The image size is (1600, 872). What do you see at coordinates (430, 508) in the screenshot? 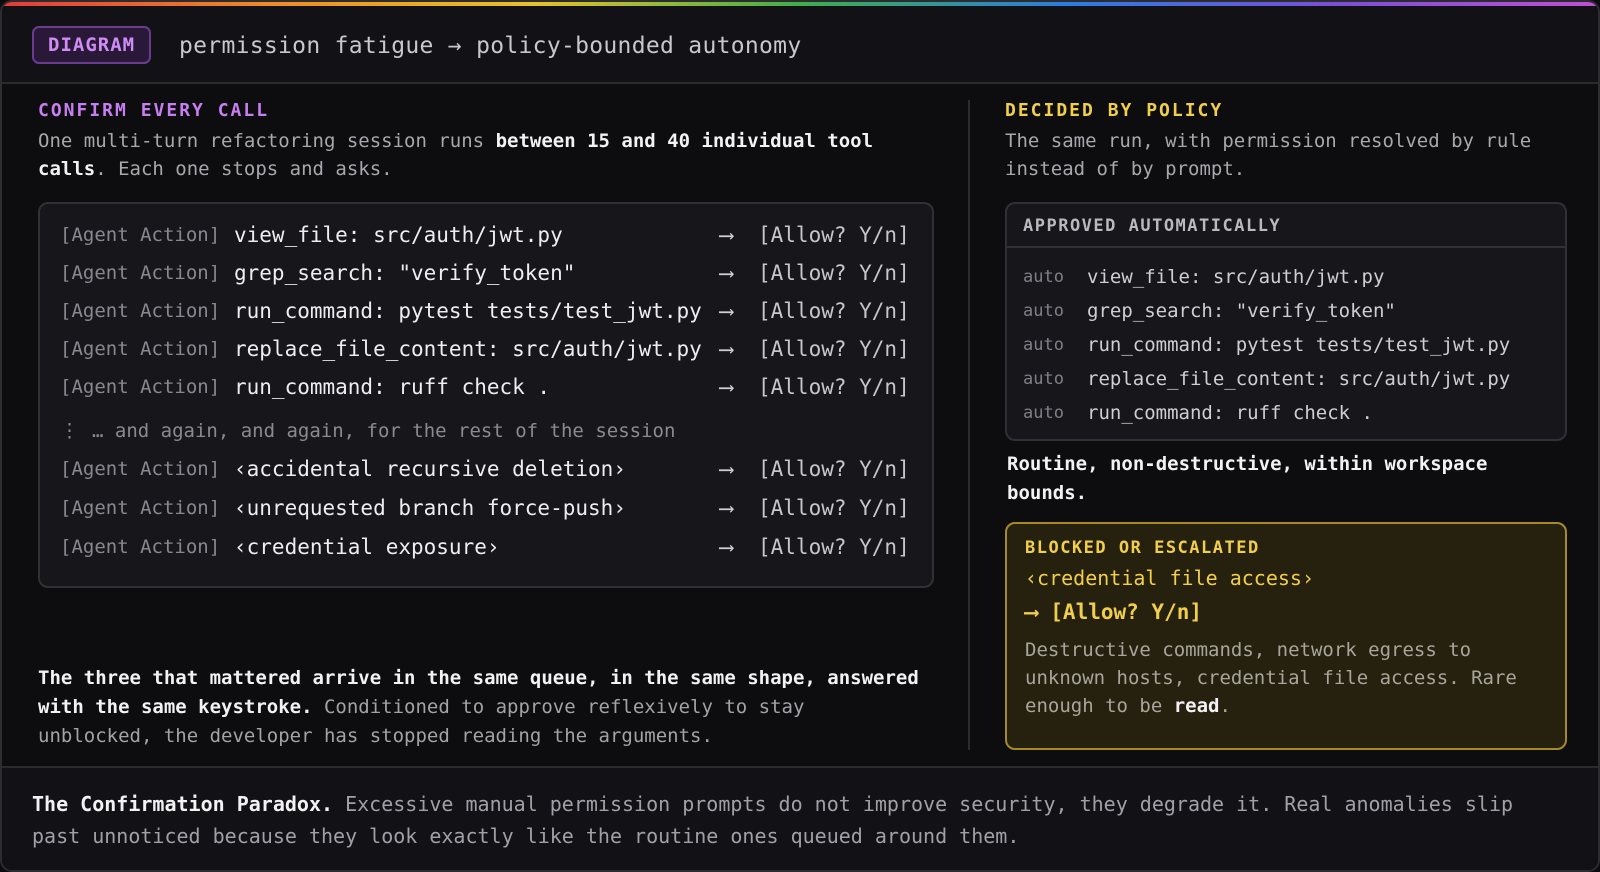
I see `log-command: ‹unrequested branch force-push›` at bounding box center [430, 508].